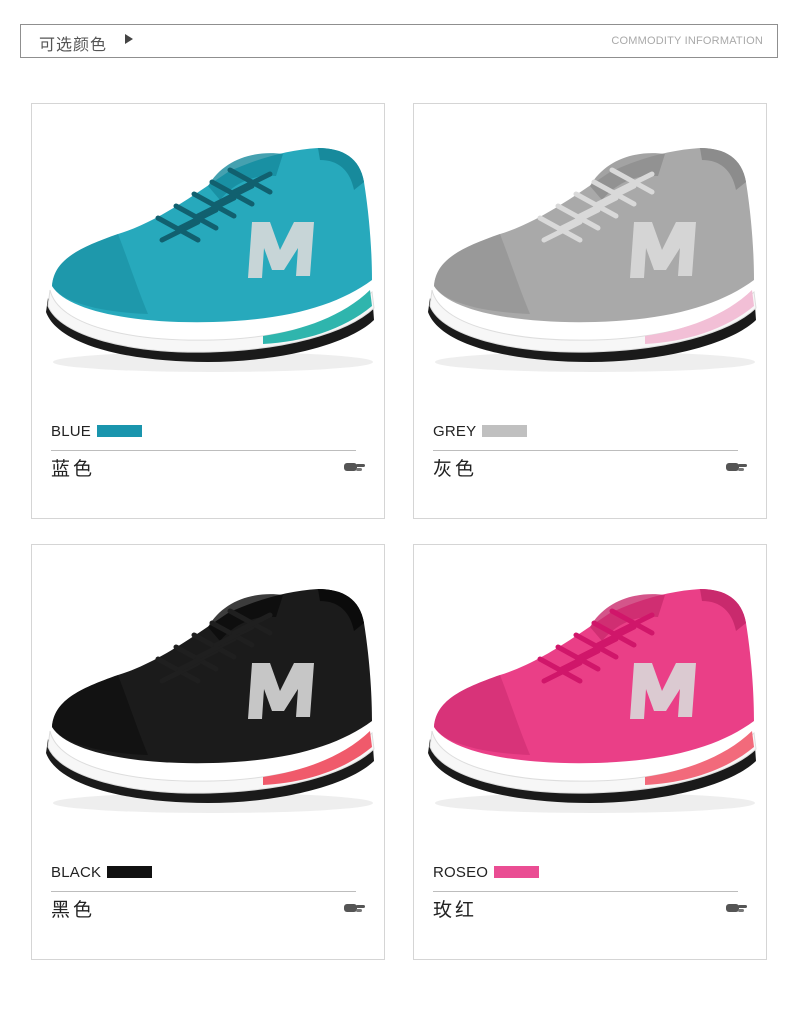 The image size is (800, 1012). I want to click on grey-sneaker-image, so click(592, 260).